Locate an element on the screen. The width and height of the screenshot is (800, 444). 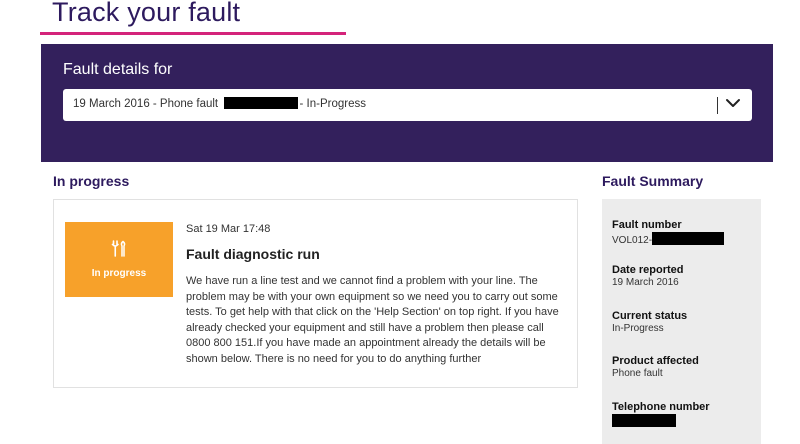
fault-select-suffix: - In-Progress is located at coordinates (332, 104).